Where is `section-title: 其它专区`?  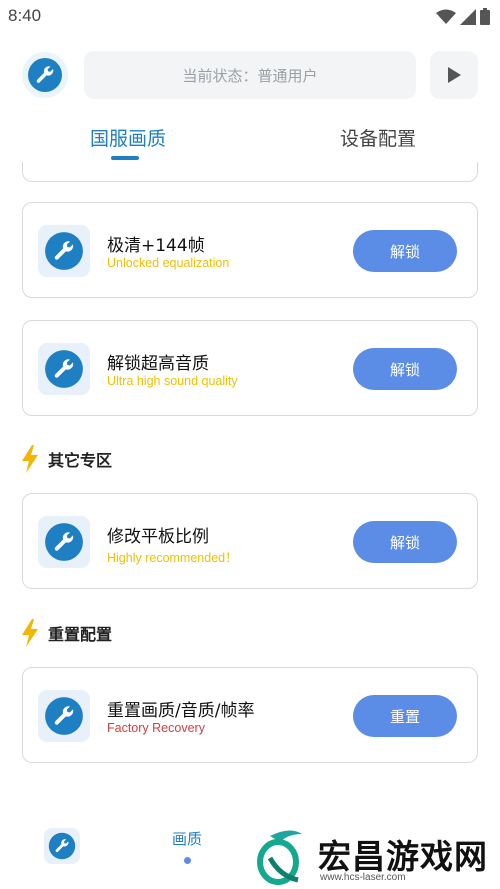
section-title: 其它专区 is located at coordinates (80, 460).